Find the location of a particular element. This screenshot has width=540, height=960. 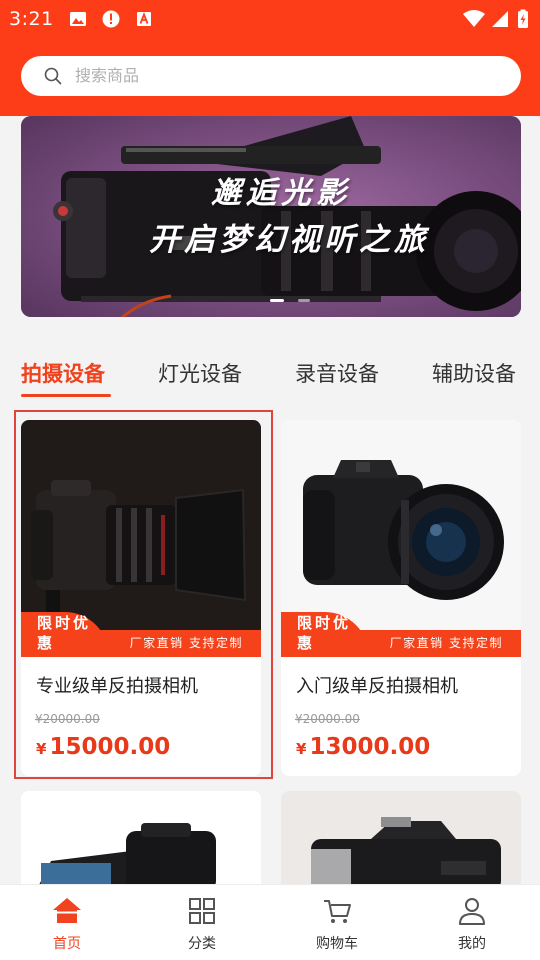

nav-cart: 购物车 is located at coordinates (337, 922).